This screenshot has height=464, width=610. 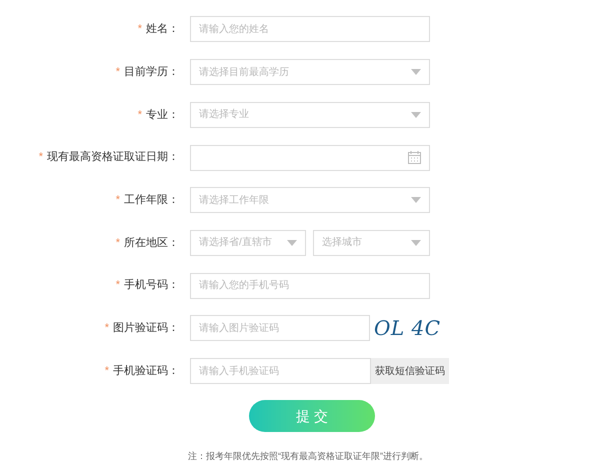 What do you see at coordinates (410, 371) in the screenshot?
I see `get-sms-code-button: 获取短信验证码` at bounding box center [410, 371].